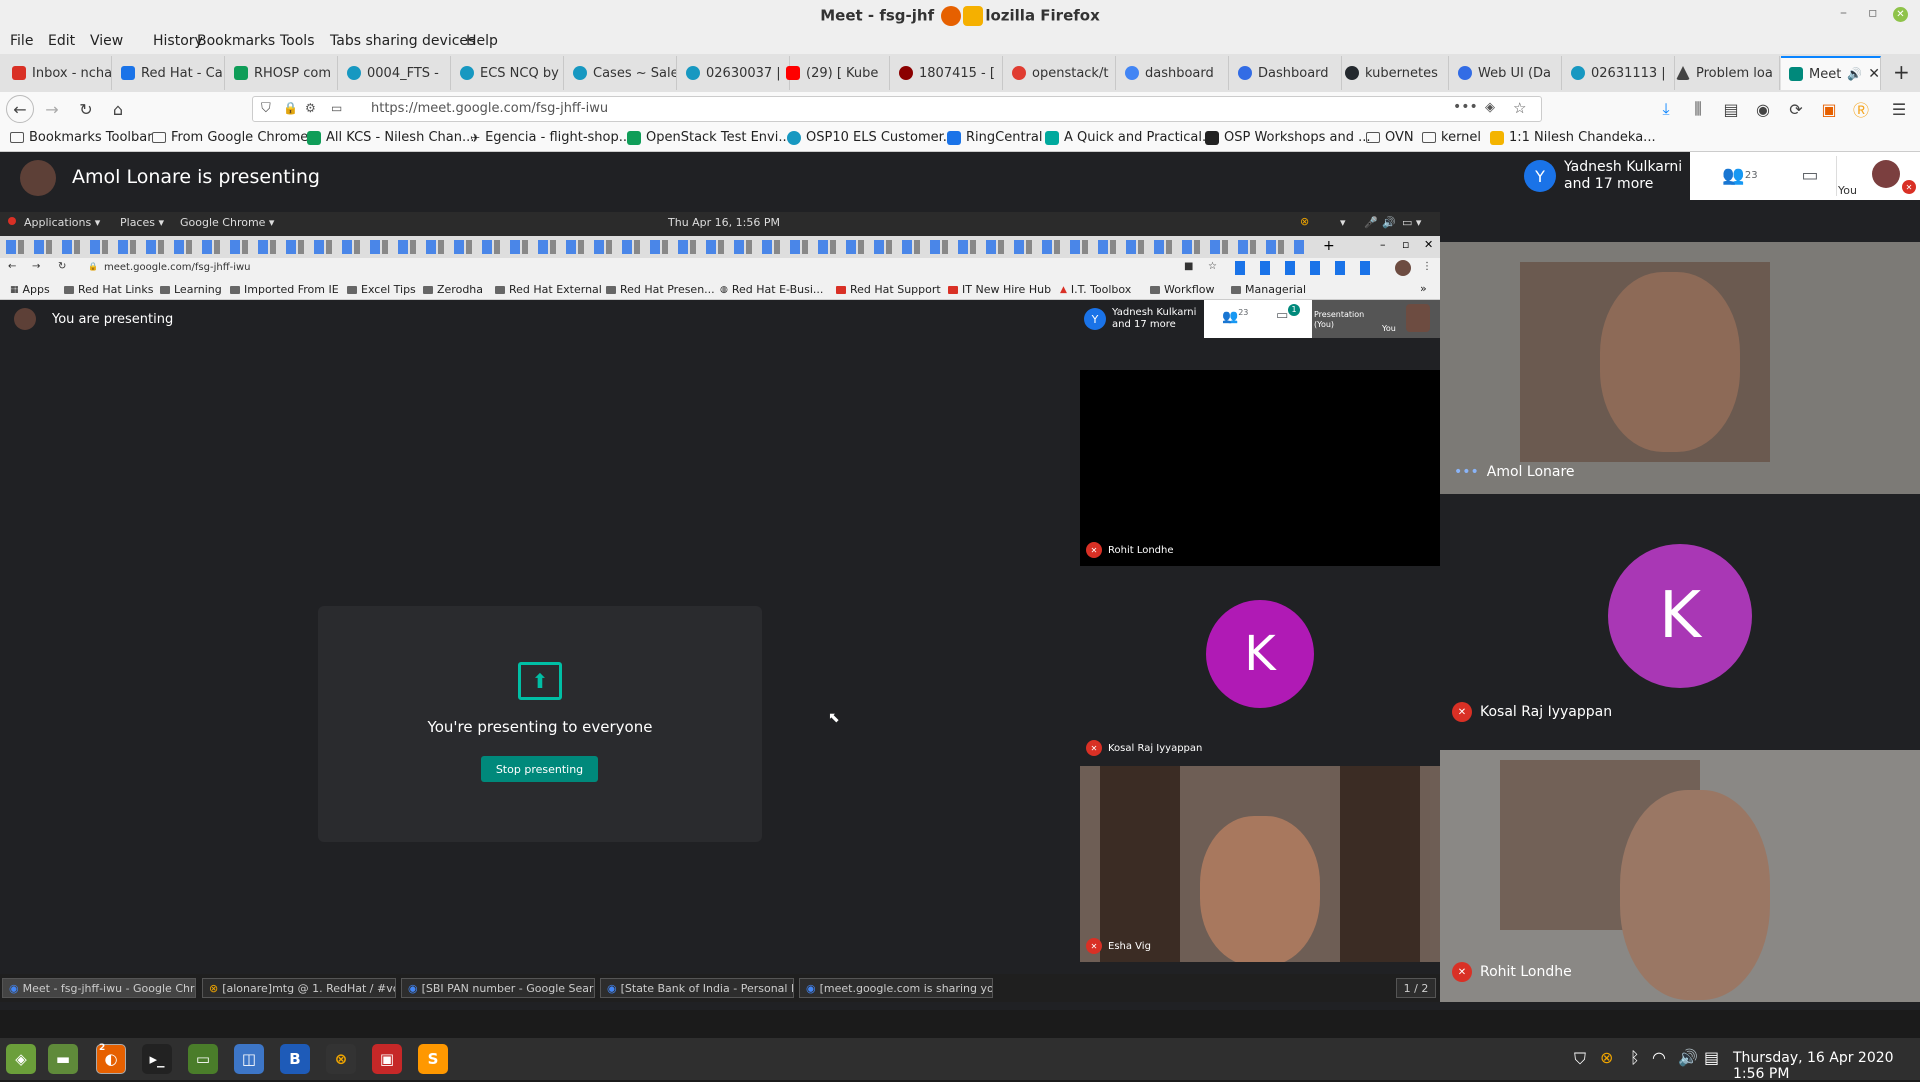 The width and height of the screenshot is (1920, 1082). Describe the element at coordinates (108, 289) in the screenshot. I see `inner-bookmark-item: Red Hat Links` at that location.